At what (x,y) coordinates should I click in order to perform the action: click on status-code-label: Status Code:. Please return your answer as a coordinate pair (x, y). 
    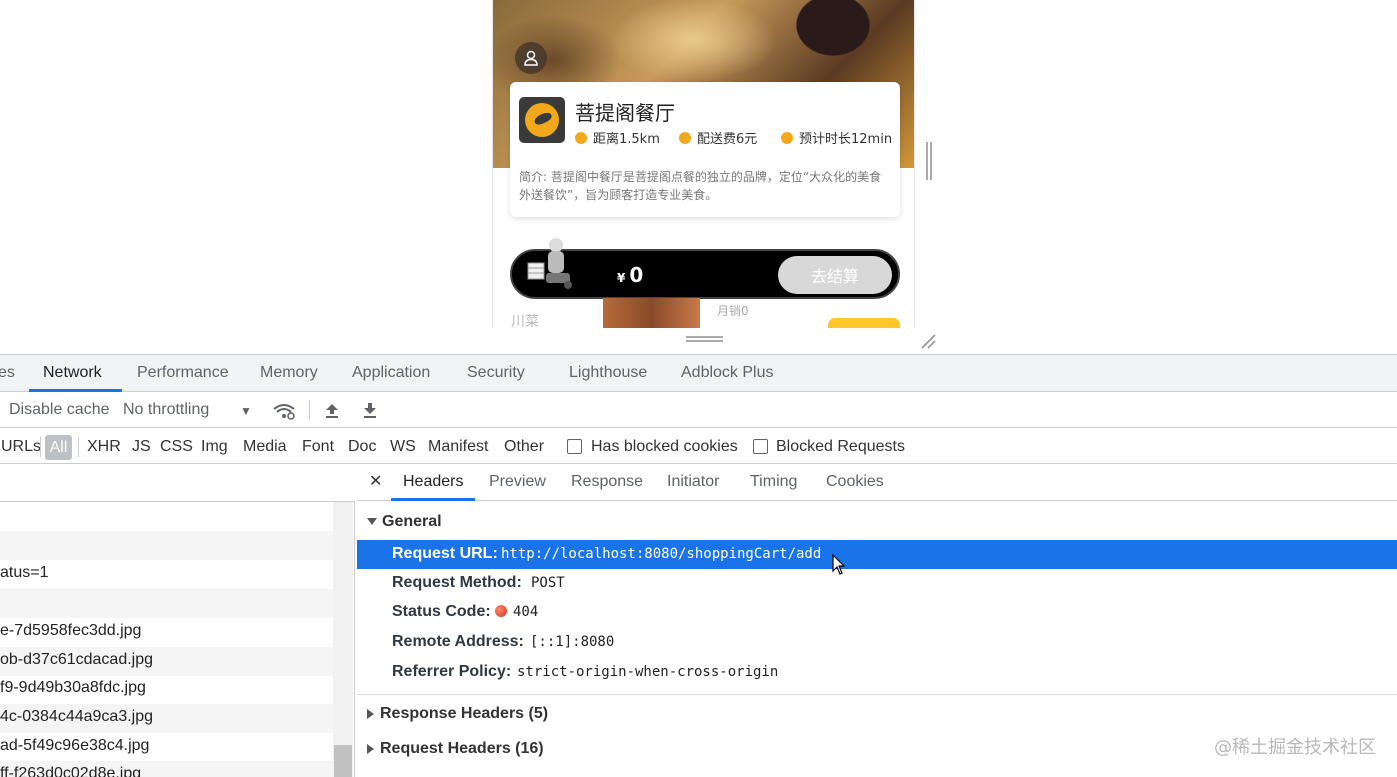
    Looking at the image, I should click on (441, 611).